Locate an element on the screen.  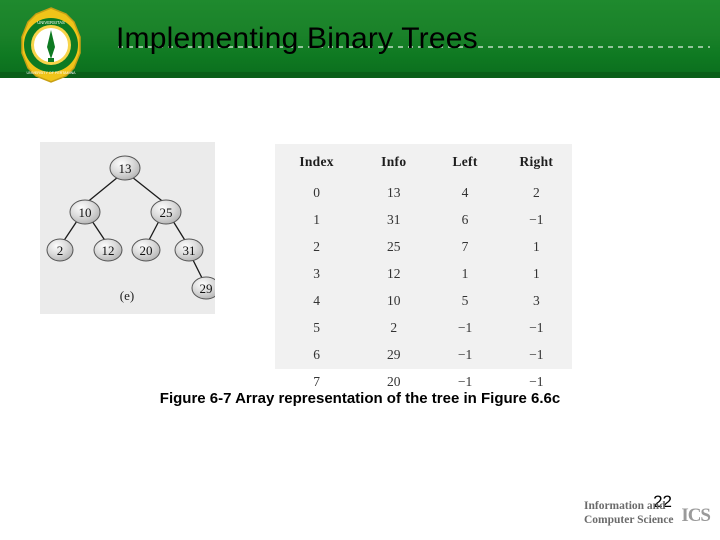
cell-index: 3 is located at coordinates (316, 273).